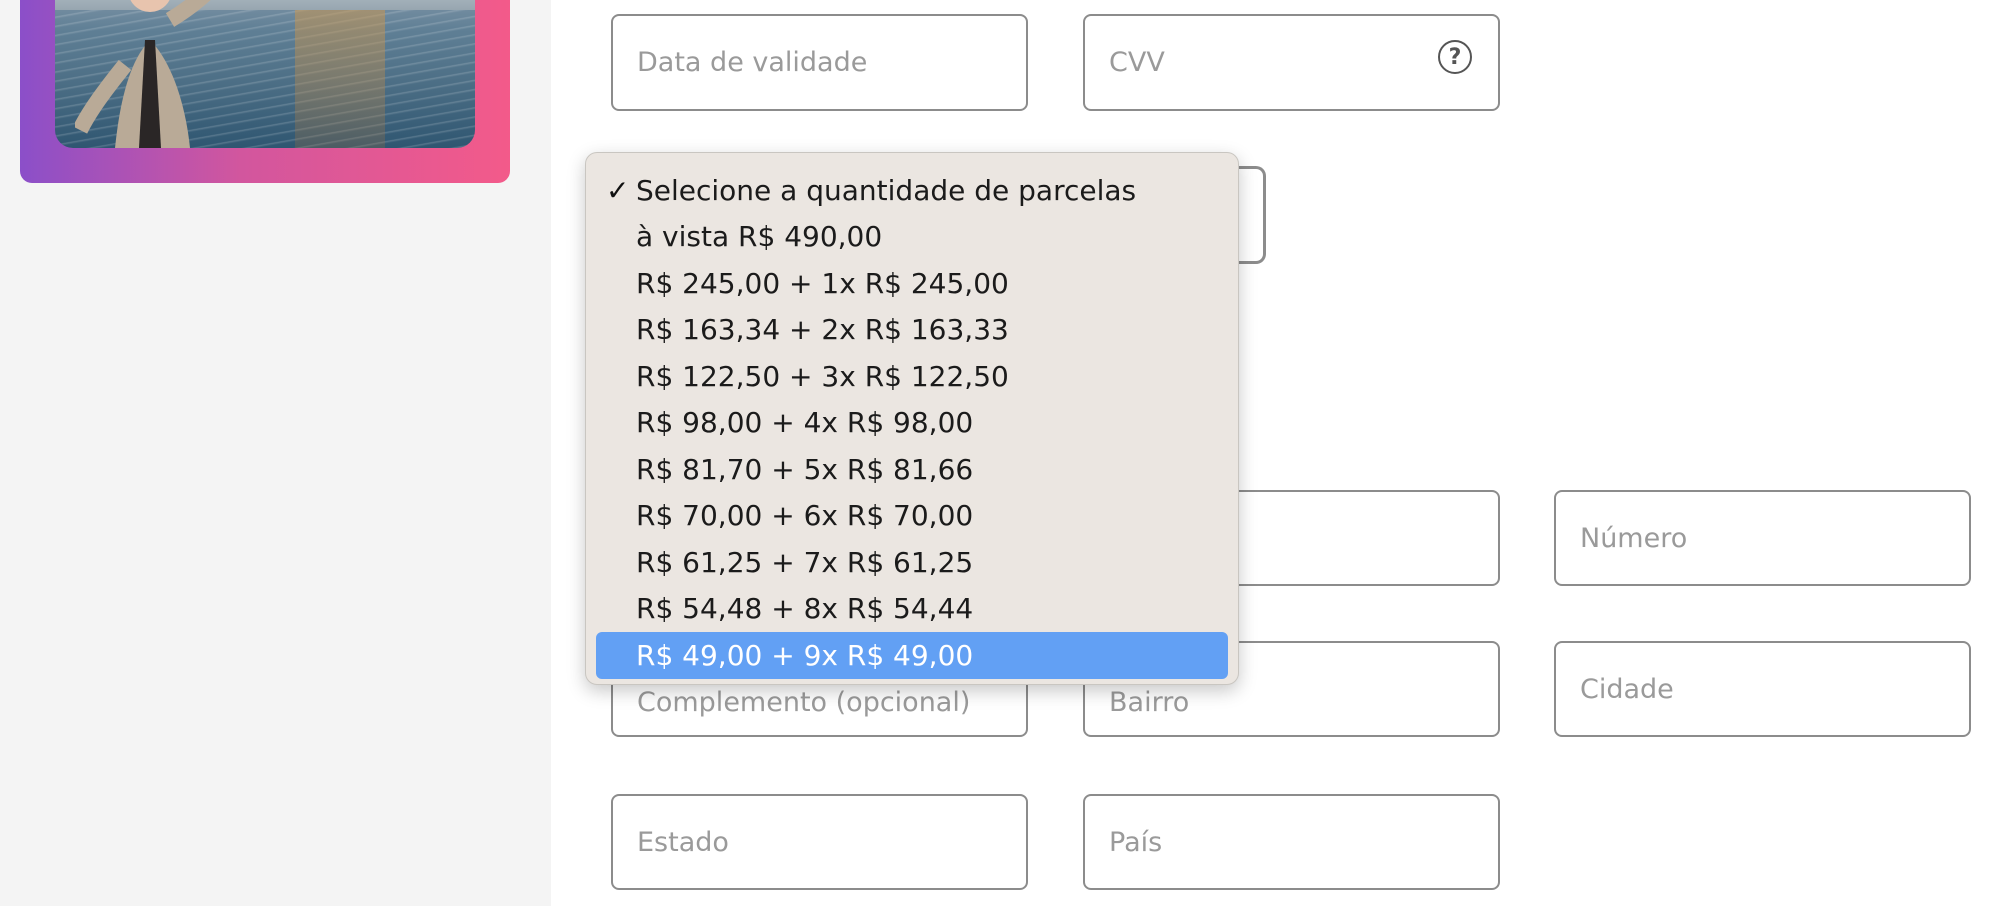 Image resolution: width=2002 pixels, height=906 pixels. Describe the element at coordinates (1634, 538) in the screenshot. I see `number-placeholder: Número` at that location.